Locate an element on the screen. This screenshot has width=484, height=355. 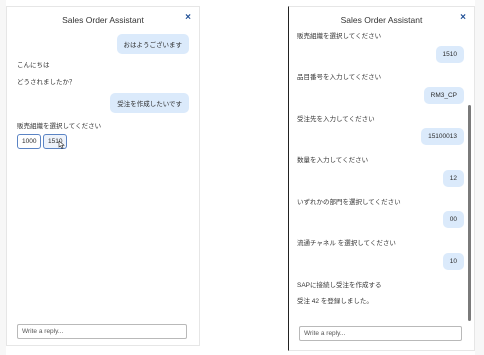
user-message: 受注を作成したいです is located at coordinates (149, 103).